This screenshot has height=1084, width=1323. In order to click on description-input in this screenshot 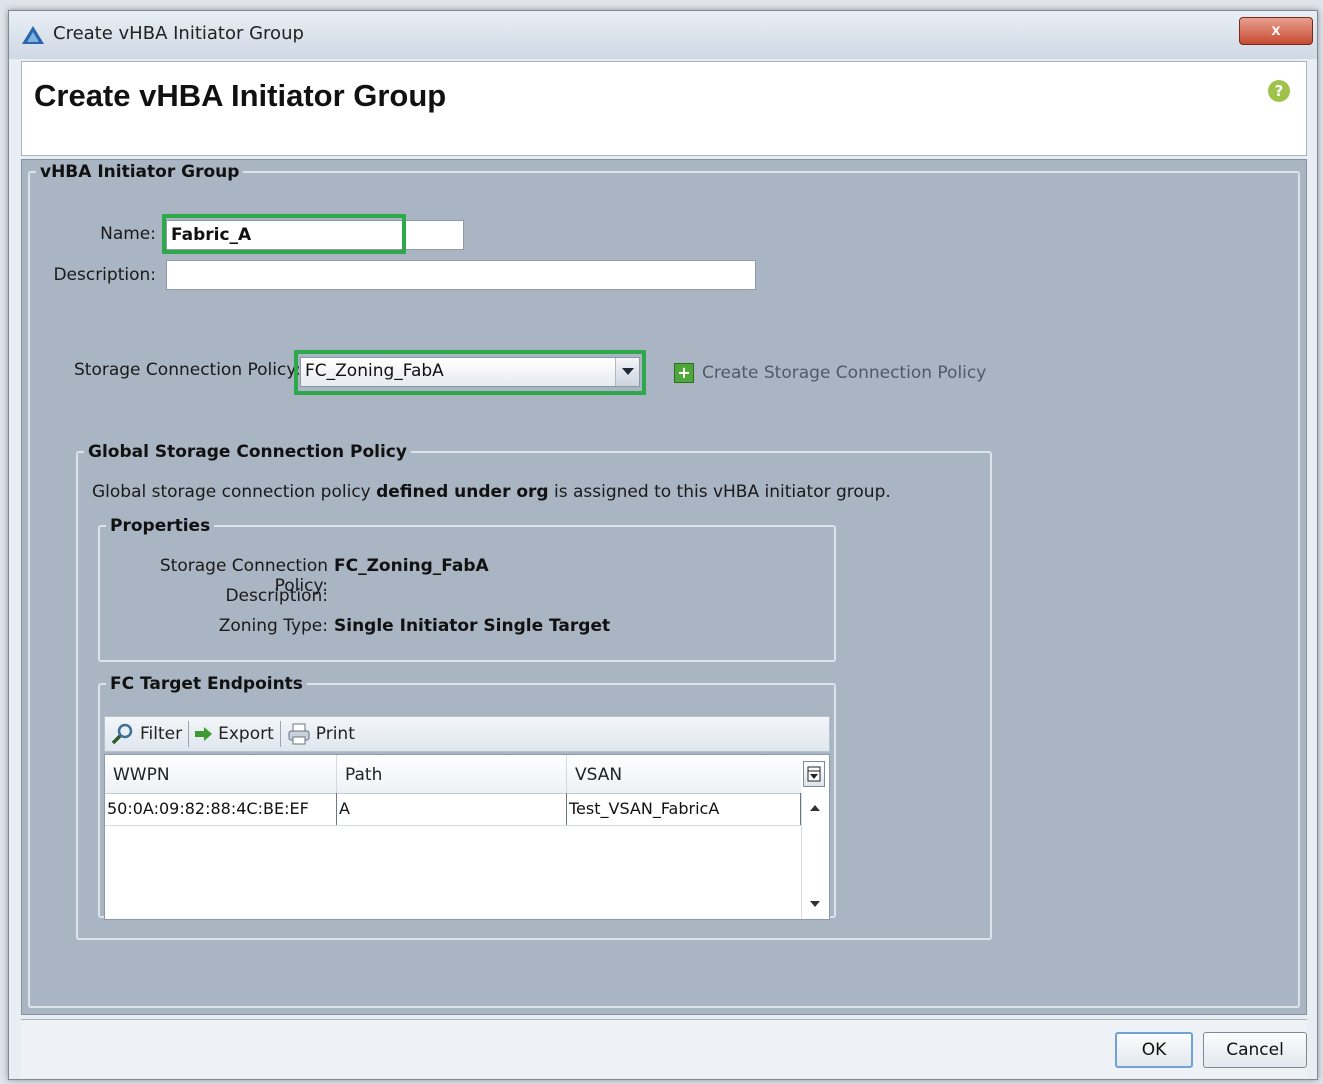, I will do `click(461, 275)`.